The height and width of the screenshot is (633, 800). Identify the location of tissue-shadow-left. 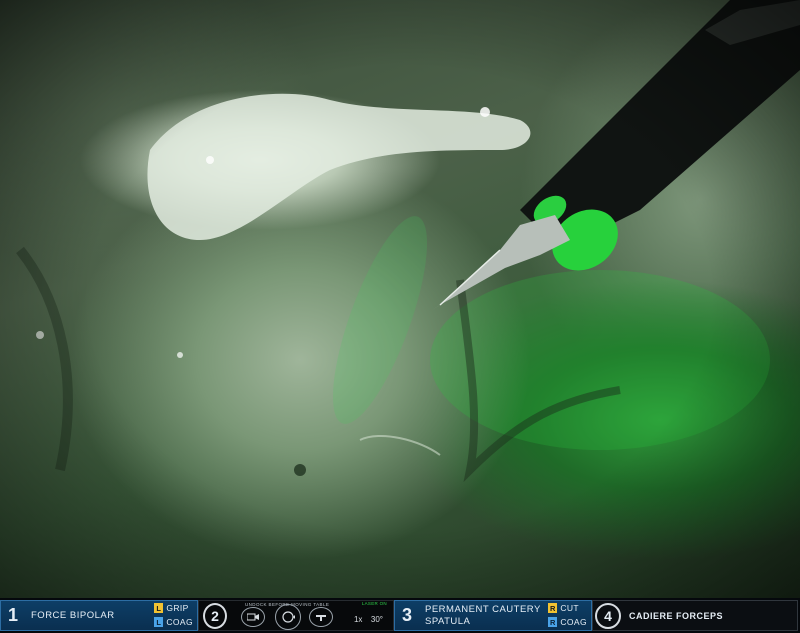
(44, 359).